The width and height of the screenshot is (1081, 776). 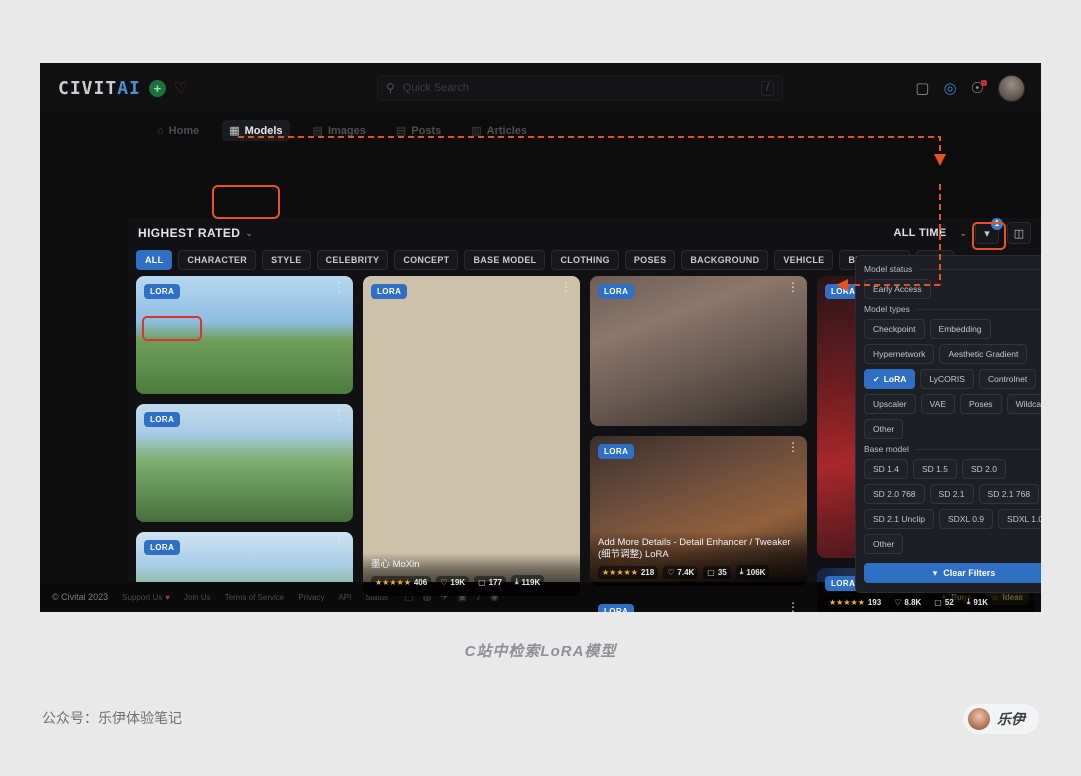 What do you see at coordinates (886, 469) in the screenshot?
I see `filter-chip-sd-1-4: SD 1.4` at bounding box center [886, 469].